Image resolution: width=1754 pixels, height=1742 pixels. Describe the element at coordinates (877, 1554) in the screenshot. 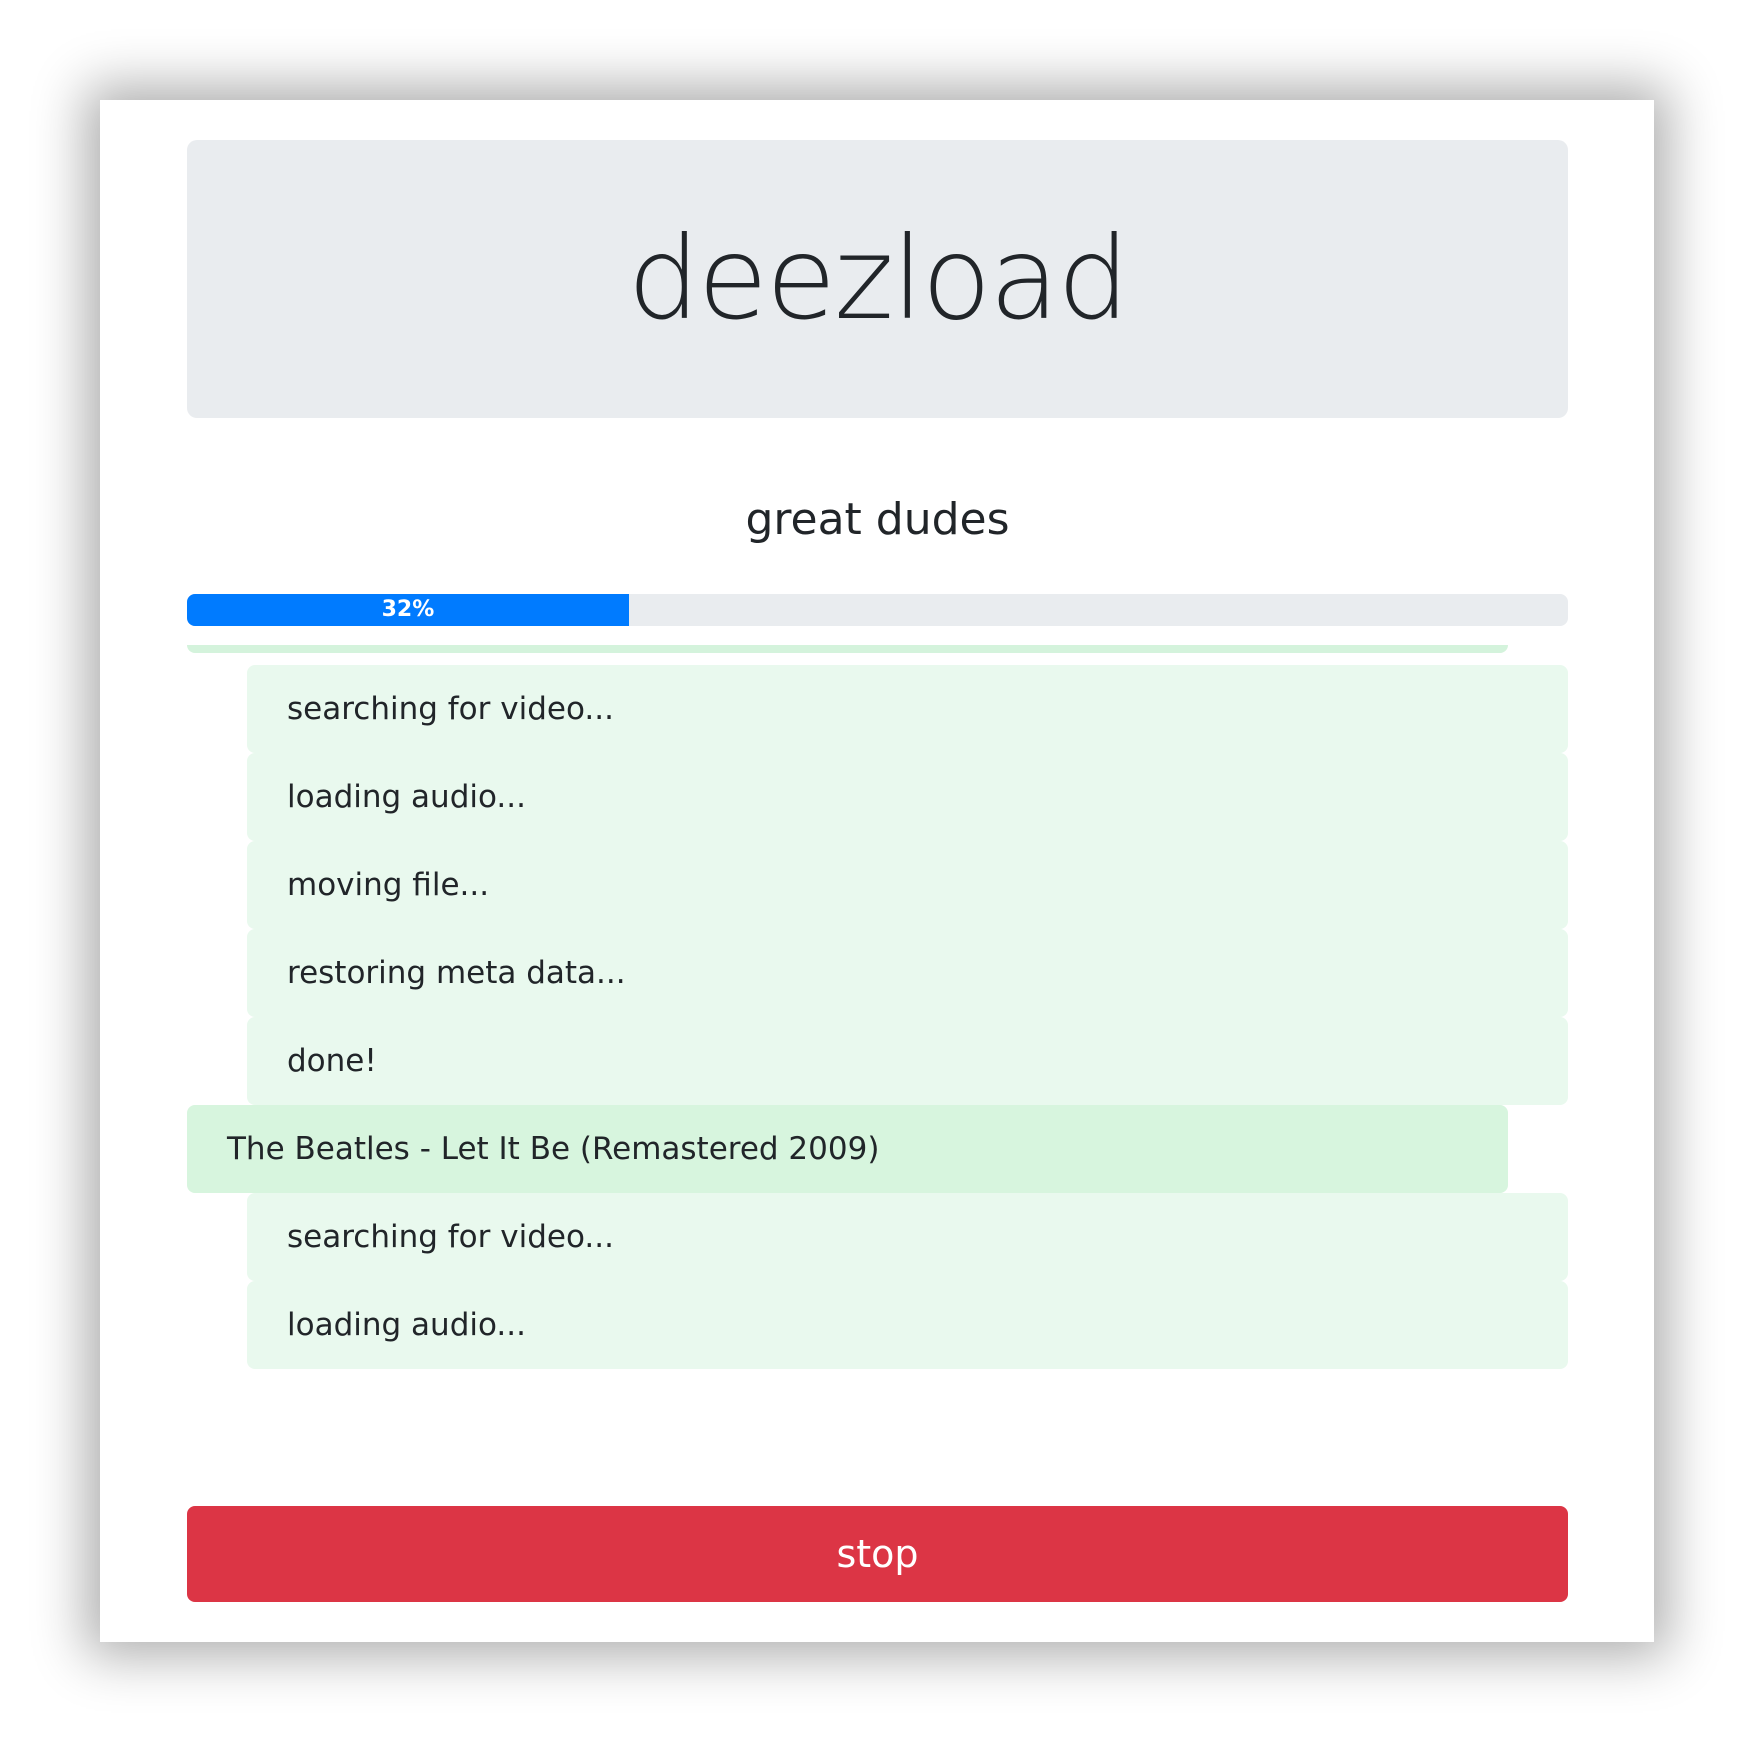

I see `stop-button: stop` at that location.